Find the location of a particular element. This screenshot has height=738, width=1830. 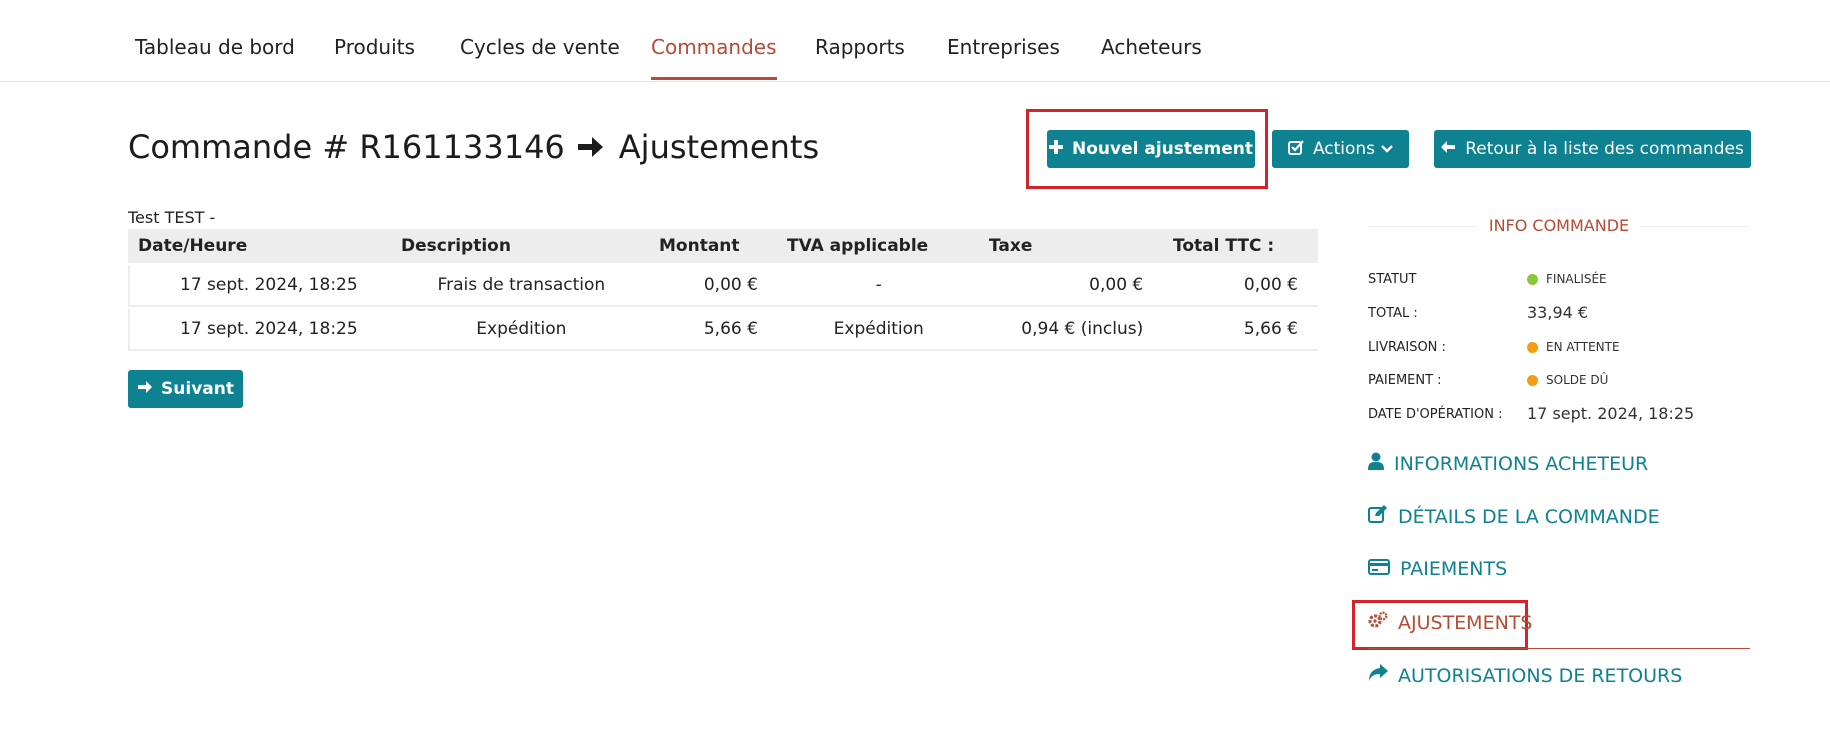

payment-label: PAIEMENT : is located at coordinates (1405, 380).